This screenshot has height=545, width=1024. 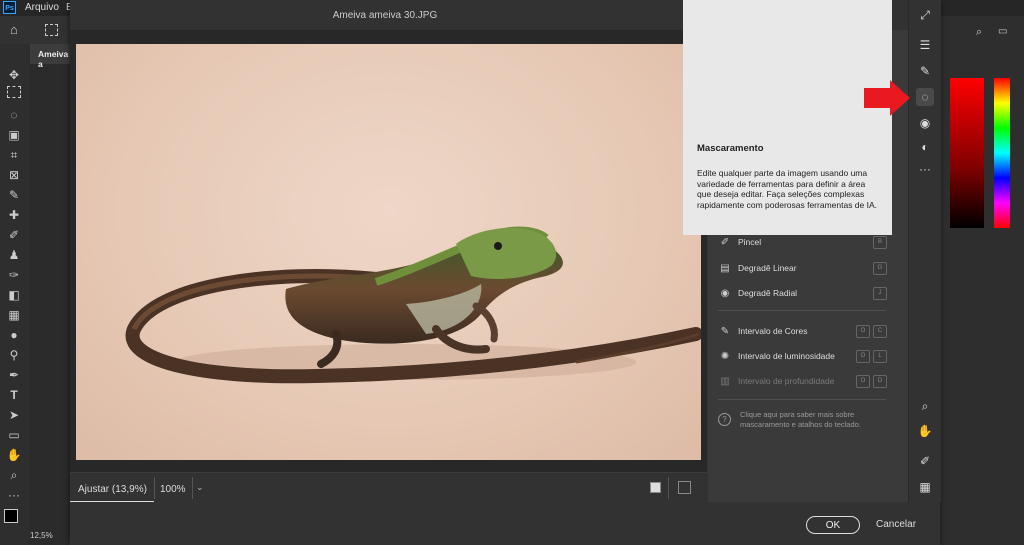 What do you see at coordinates (767, 268) in the screenshot?
I see `mask-item-label: Degradê Linear` at bounding box center [767, 268].